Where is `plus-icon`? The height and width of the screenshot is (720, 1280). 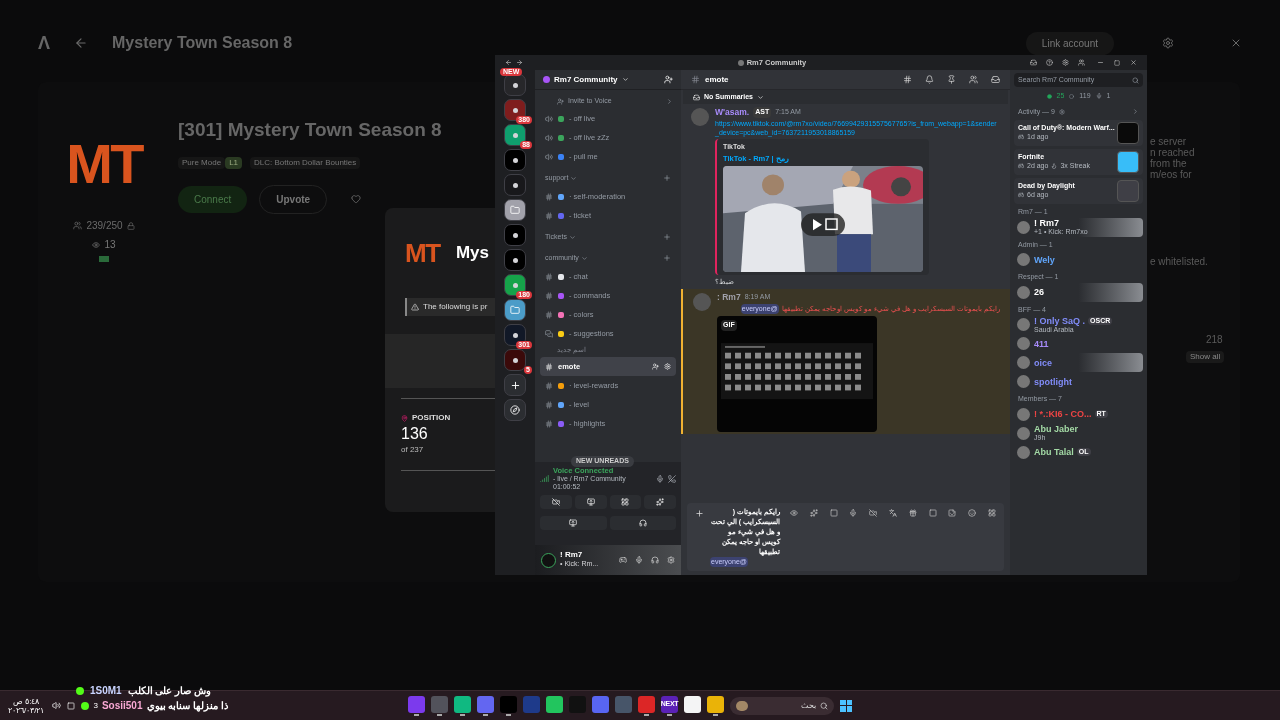 plus-icon is located at coordinates (515, 385).